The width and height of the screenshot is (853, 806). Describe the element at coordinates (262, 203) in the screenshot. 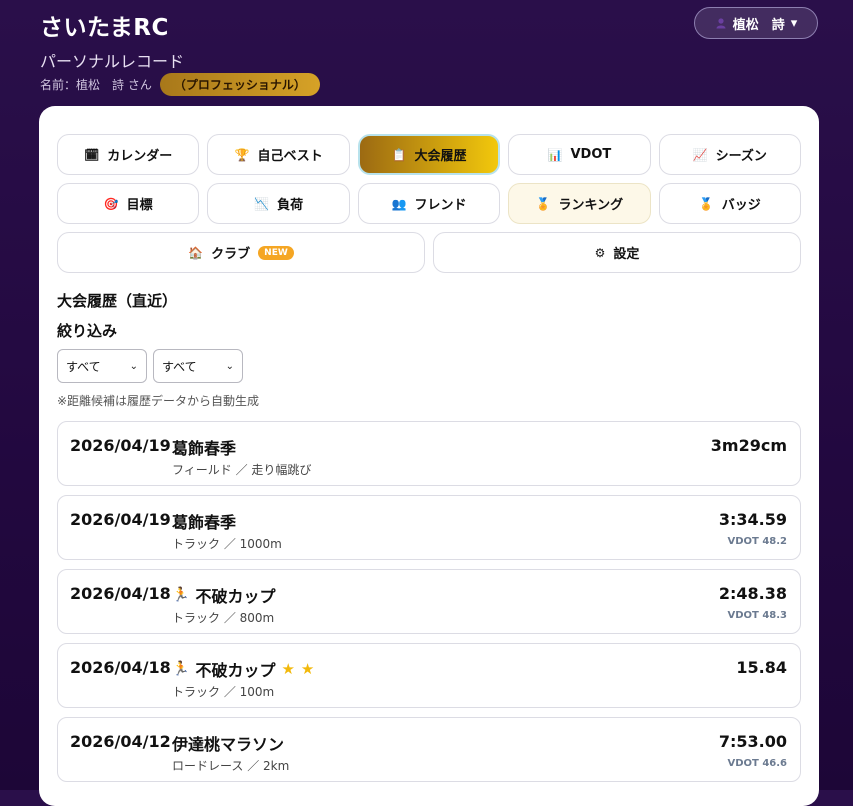

I see `trend-down-icon: 📉` at that location.